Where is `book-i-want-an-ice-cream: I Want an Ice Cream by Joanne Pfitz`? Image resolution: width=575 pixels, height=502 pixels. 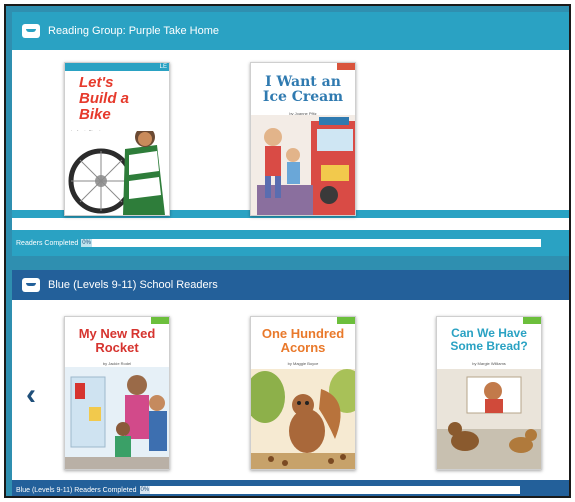
book-i-want-an-ice-cream: I Want an Ice Cream by Joanne Pfitz is located at coordinates (303, 139).